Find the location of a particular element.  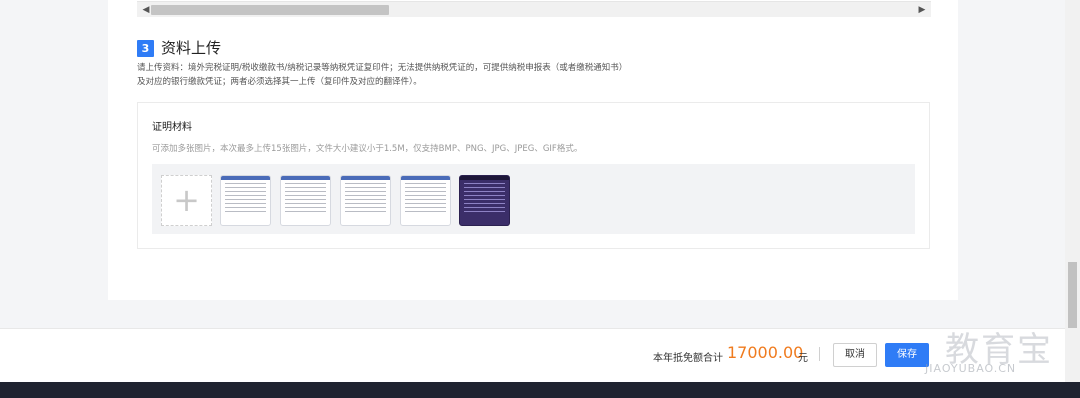

section-title: 资料上传 is located at coordinates (191, 48).